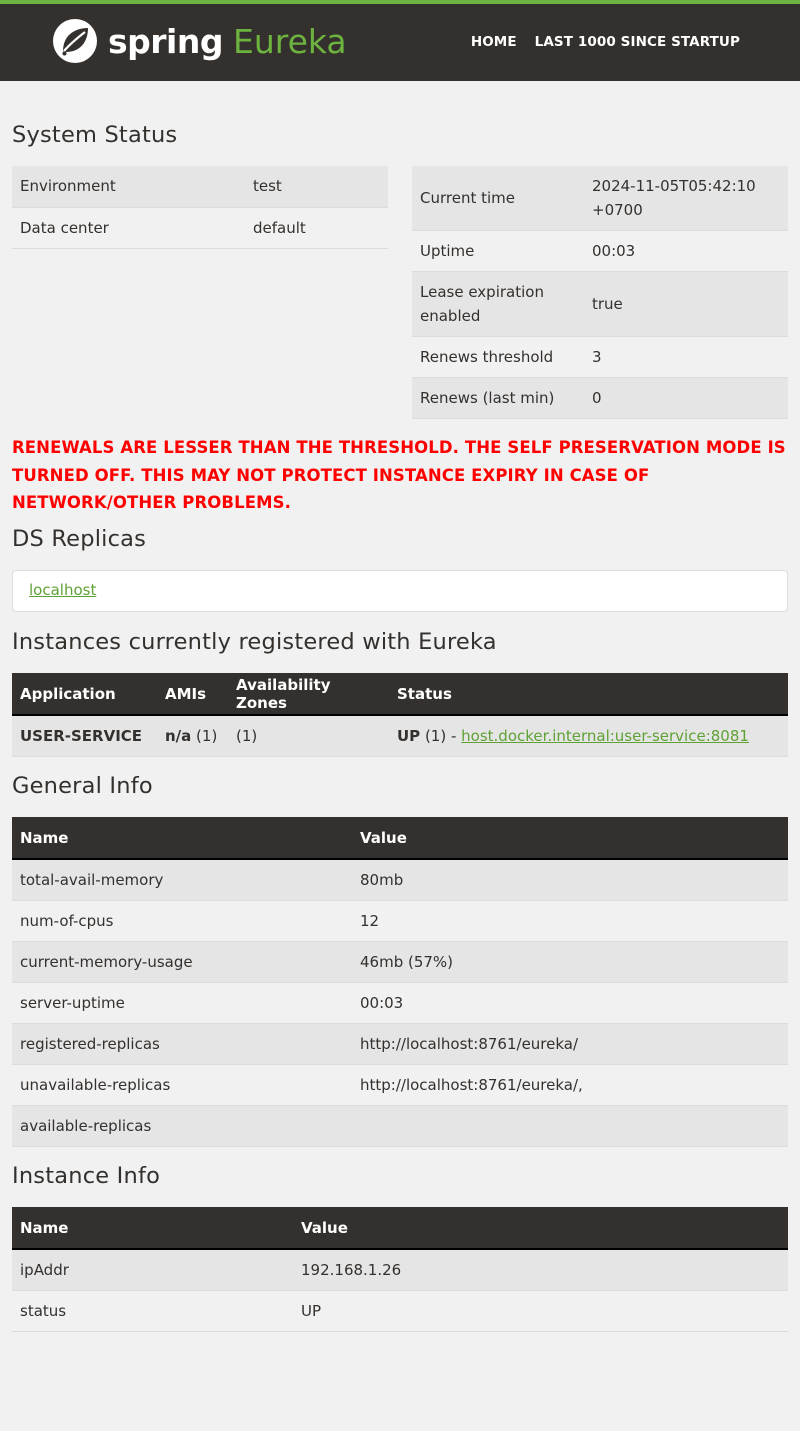 This screenshot has height=1431, width=800. Describe the element at coordinates (79, 539) in the screenshot. I see `ds-replicas-title: DS Replicas` at that location.